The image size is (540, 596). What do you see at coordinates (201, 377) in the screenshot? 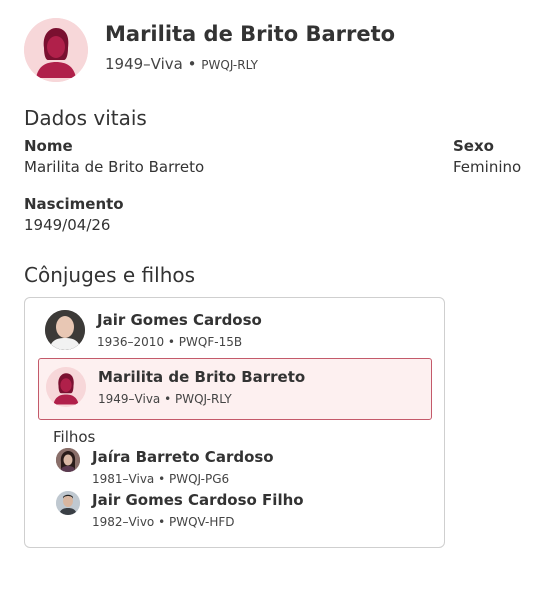
I see `self-name: Marilita de Brito Barreto` at bounding box center [201, 377].